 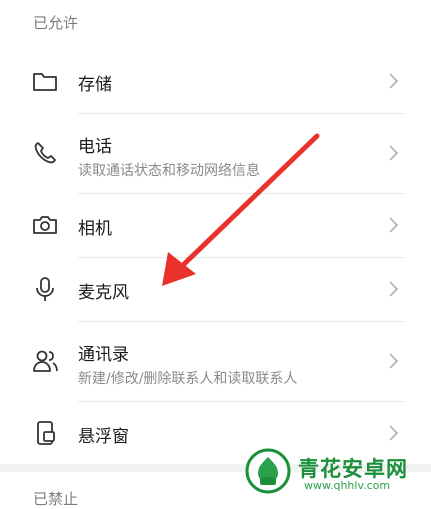 What do you see at coordinates (103, 293) in the screenshot?
I see `permission-title: 麦克风` at bounding box center [103, 293].